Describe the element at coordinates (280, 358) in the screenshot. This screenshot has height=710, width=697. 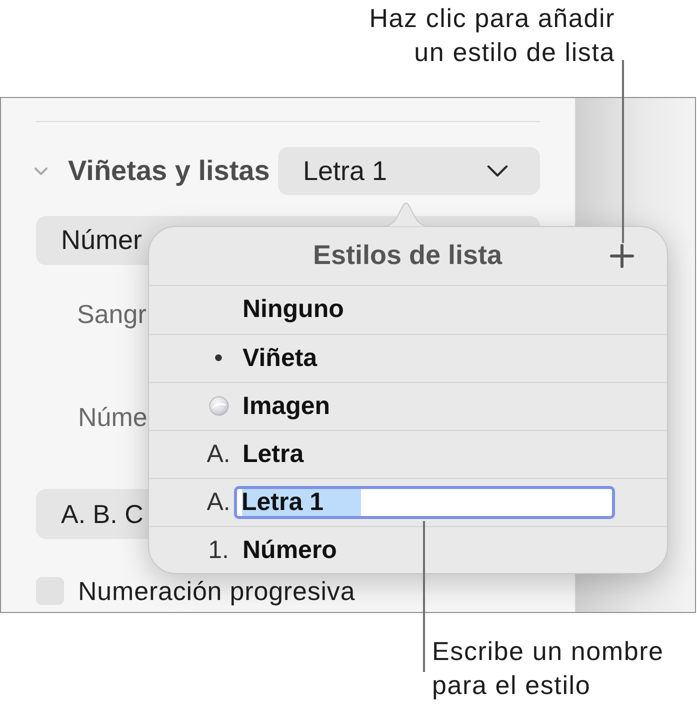
I see `list-style-item: Viñeta` at that location.